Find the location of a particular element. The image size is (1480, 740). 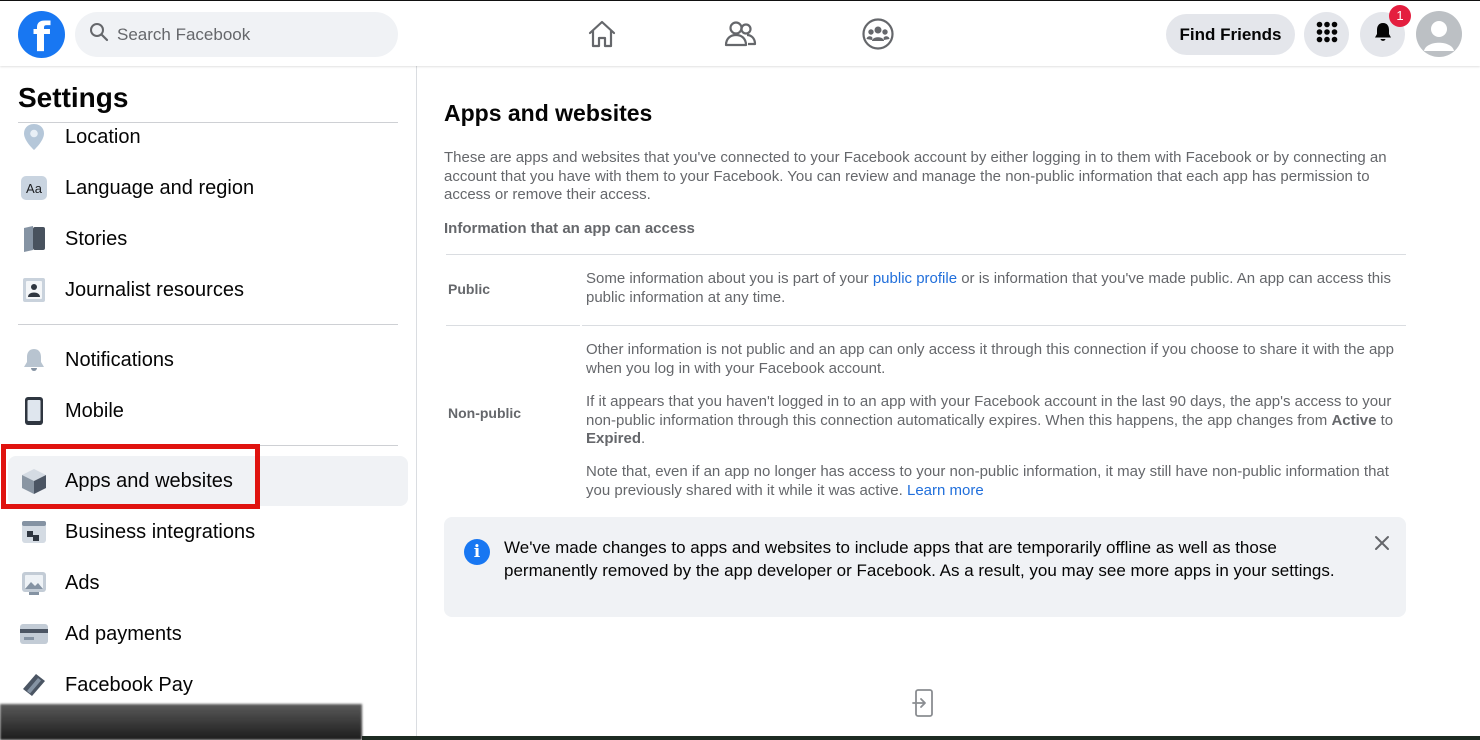

p2-to: to is located at coordinates (1385, 420).